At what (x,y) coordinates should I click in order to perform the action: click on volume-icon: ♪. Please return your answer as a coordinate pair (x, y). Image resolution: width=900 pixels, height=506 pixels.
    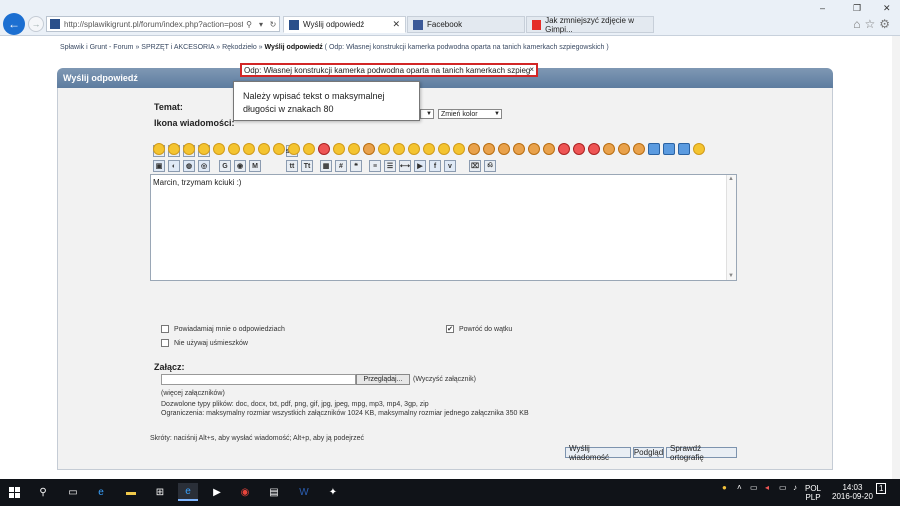
    Looking at the image, I should click on (795, 487).